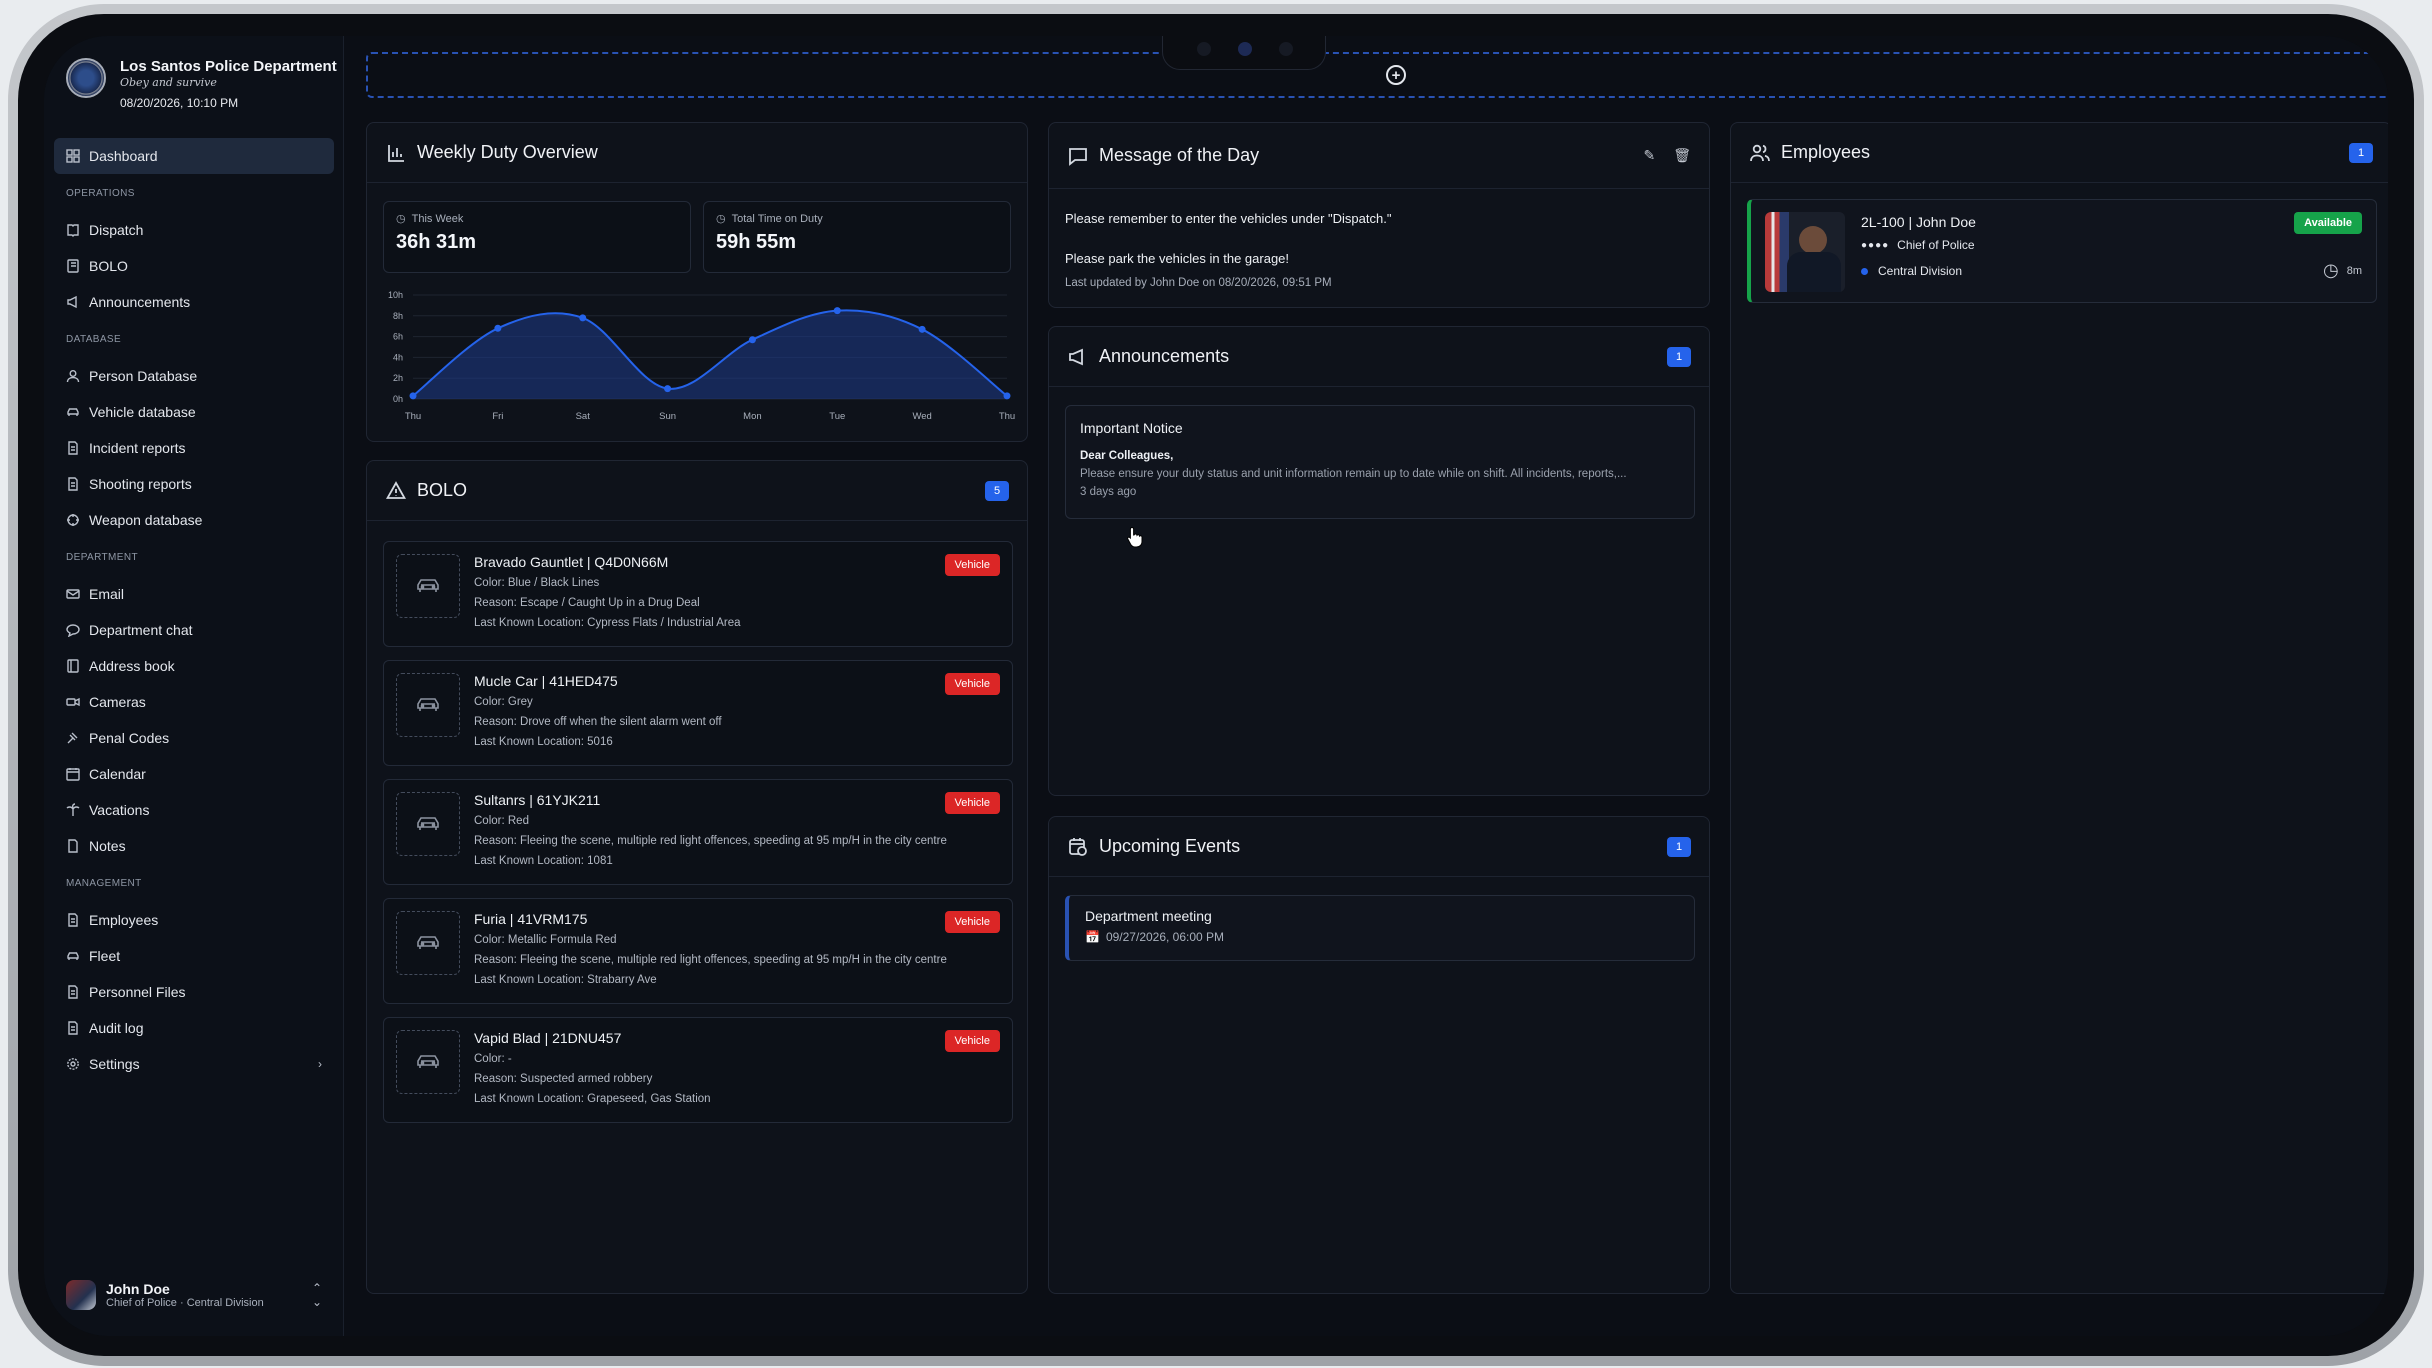  What do you see at coordinates (1936, 245) in the screenshot?
I see `employee-rank: Chief of Police` at bounding box center [1936, 245].